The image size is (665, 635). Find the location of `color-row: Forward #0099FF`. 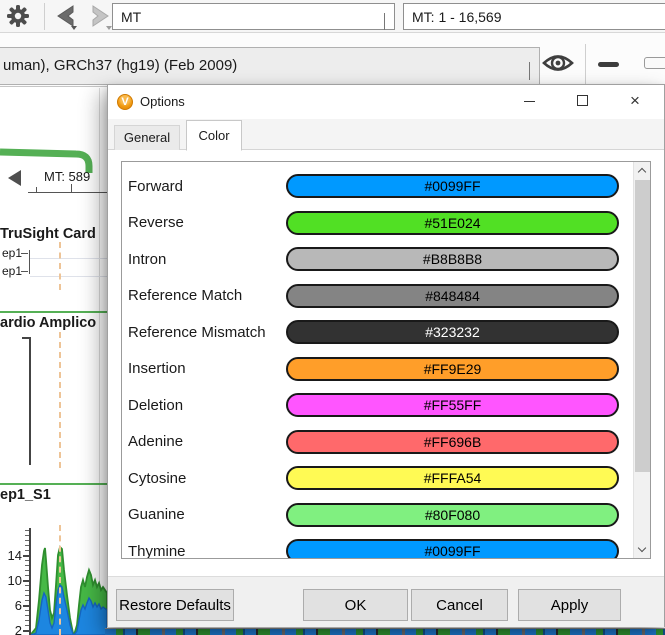

color-row: Forward #0099FF is located at coordinates (386, 186).